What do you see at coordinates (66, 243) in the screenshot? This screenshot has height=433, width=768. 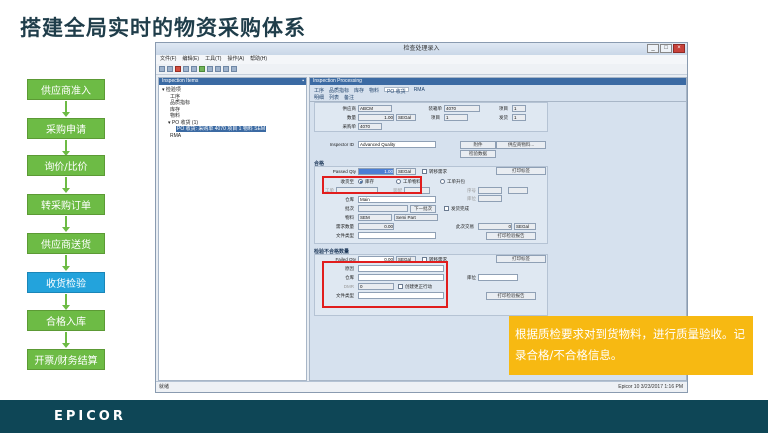 I see `step-supplier-delivery: 供应商送货` at bounding box center [66, 243].